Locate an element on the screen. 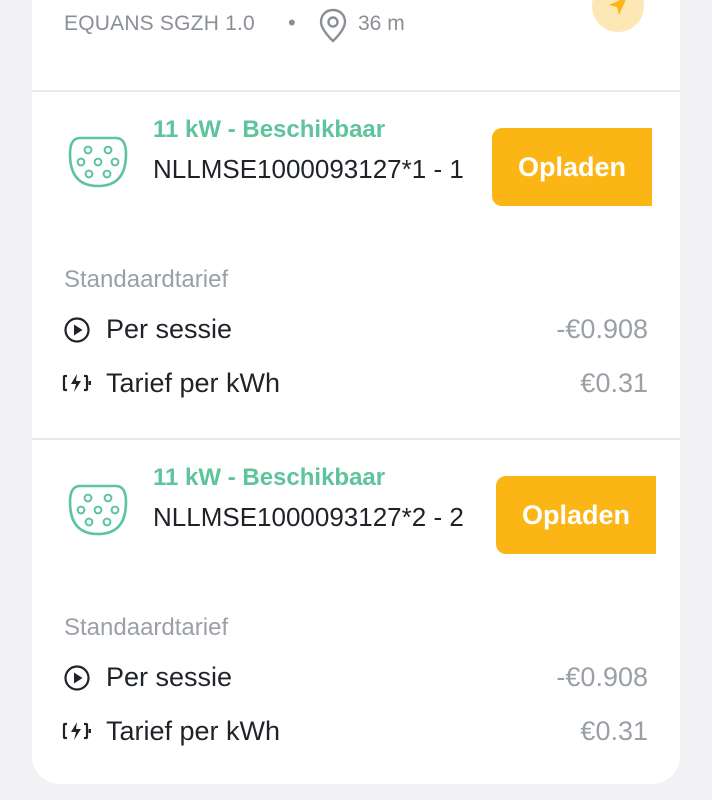 The image size is (712, 800). operator-name: EQUANS SGZH 1.0 is located at coordinates (159, 23).